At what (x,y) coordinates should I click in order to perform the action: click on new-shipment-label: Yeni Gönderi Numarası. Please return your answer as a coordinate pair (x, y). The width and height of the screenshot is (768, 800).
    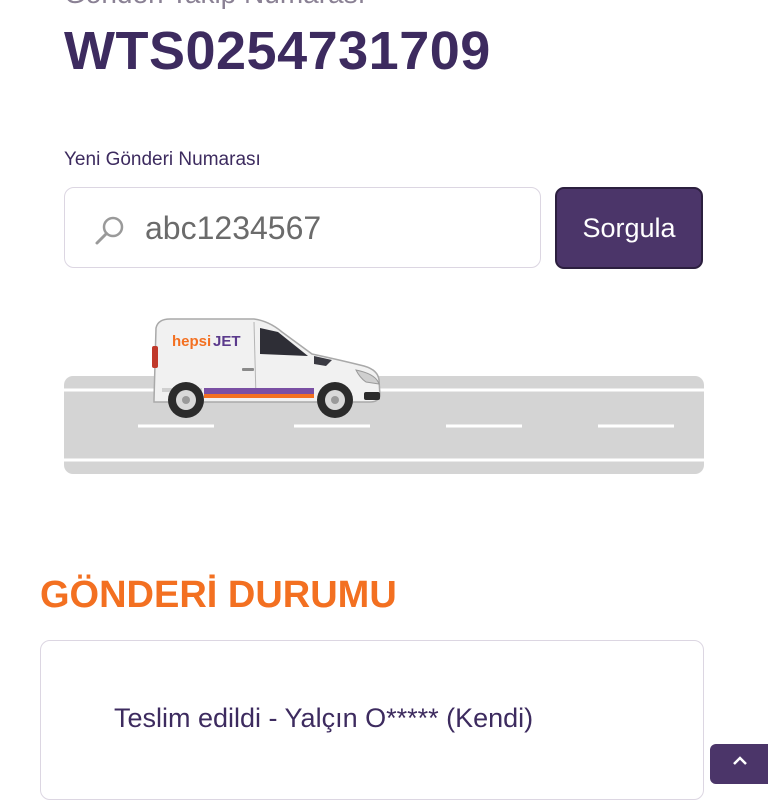
    Looking at the image, I should click on (162, 159).